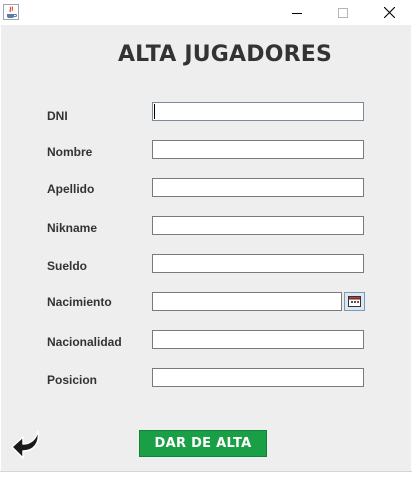  Describe the element at coordinates (206, 474) in the screenshot. I see `window-bottom-edge` at that location.